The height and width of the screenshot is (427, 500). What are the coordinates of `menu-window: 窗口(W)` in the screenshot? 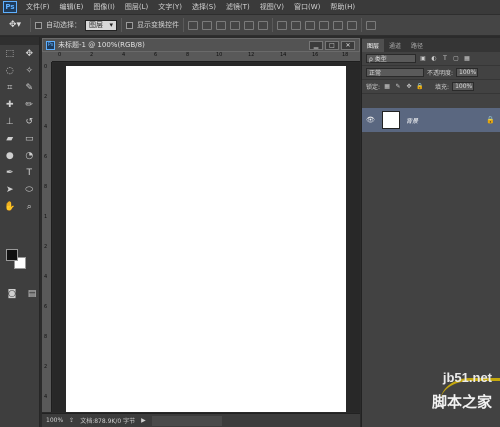 It's located at (307, 7).